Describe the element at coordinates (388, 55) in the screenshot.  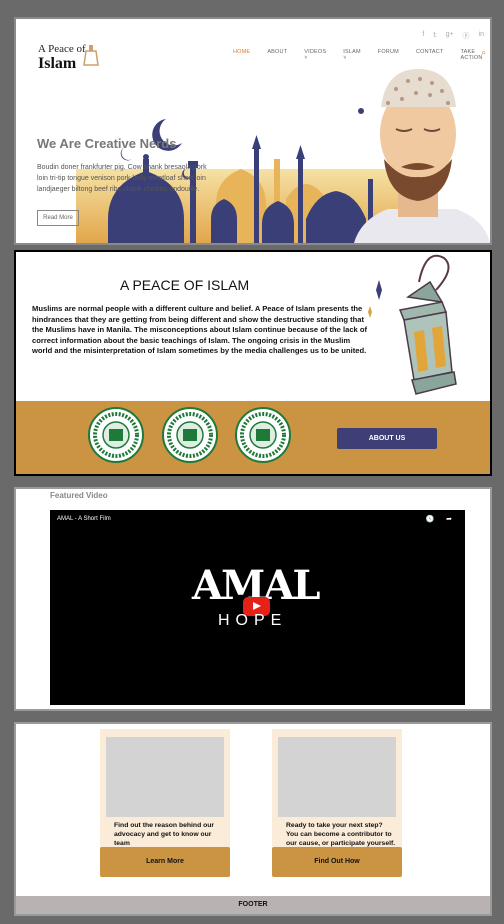
I see `nav-forum: FORUM` at that location.